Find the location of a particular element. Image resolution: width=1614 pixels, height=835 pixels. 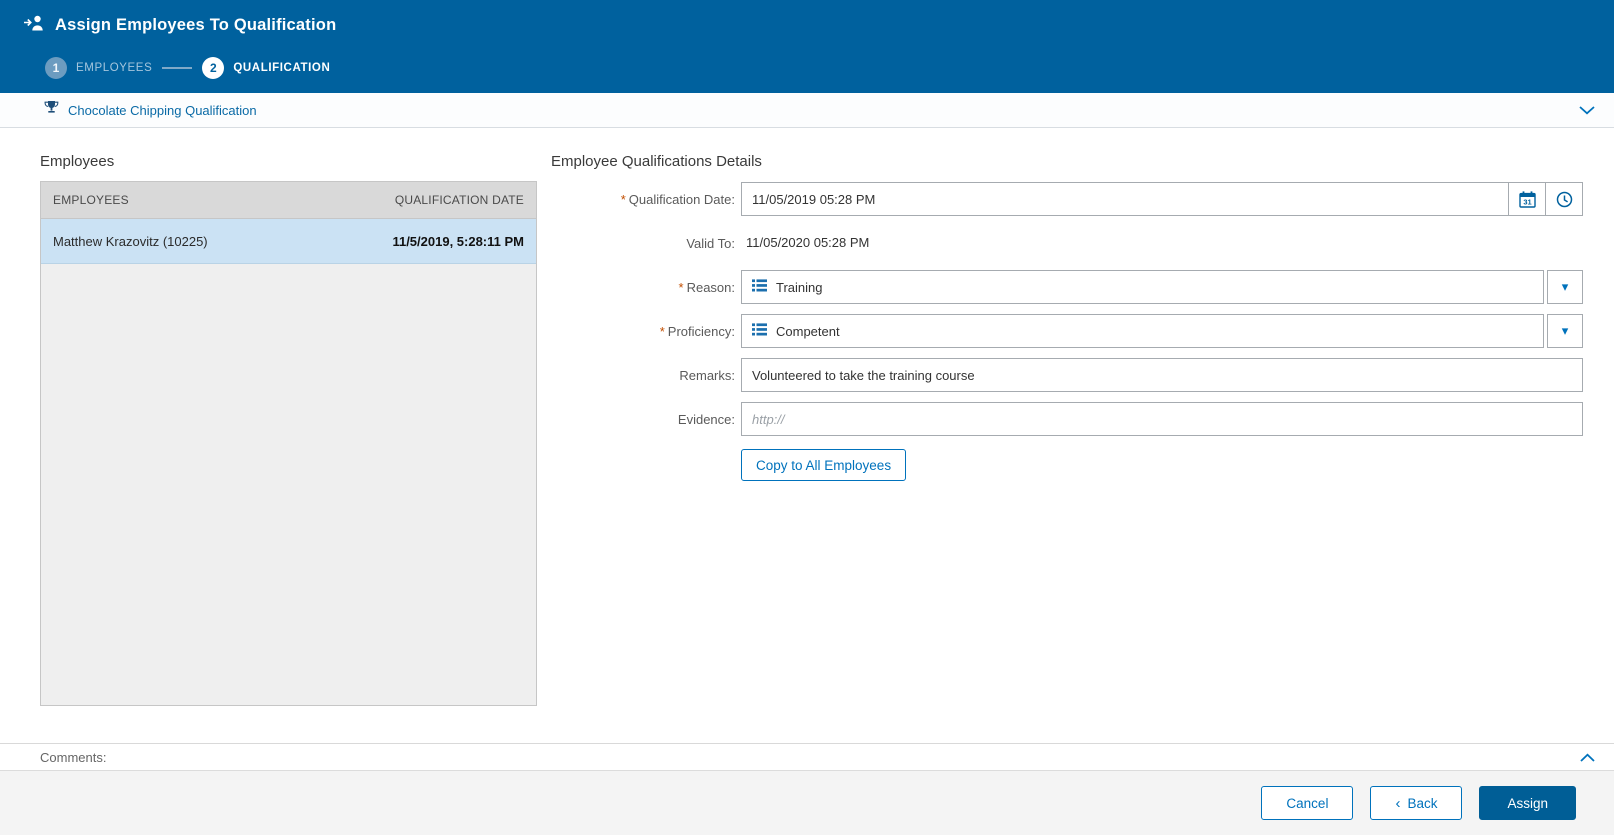

step-employees-number: 1 is located at coordinates (56, 68).